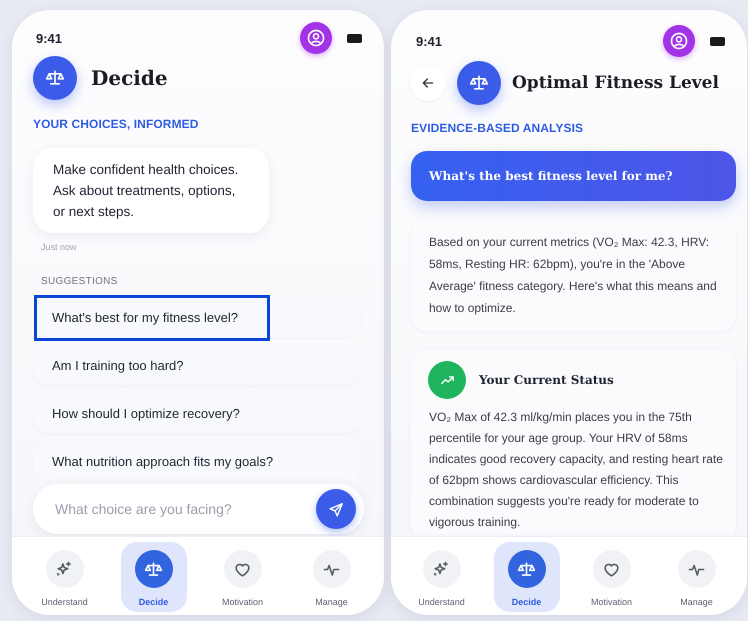  What do you see at coordinates (184, 509) in the screenshot?
I see `message-field: What choice are you facing?` at bounding box center [184, 509].